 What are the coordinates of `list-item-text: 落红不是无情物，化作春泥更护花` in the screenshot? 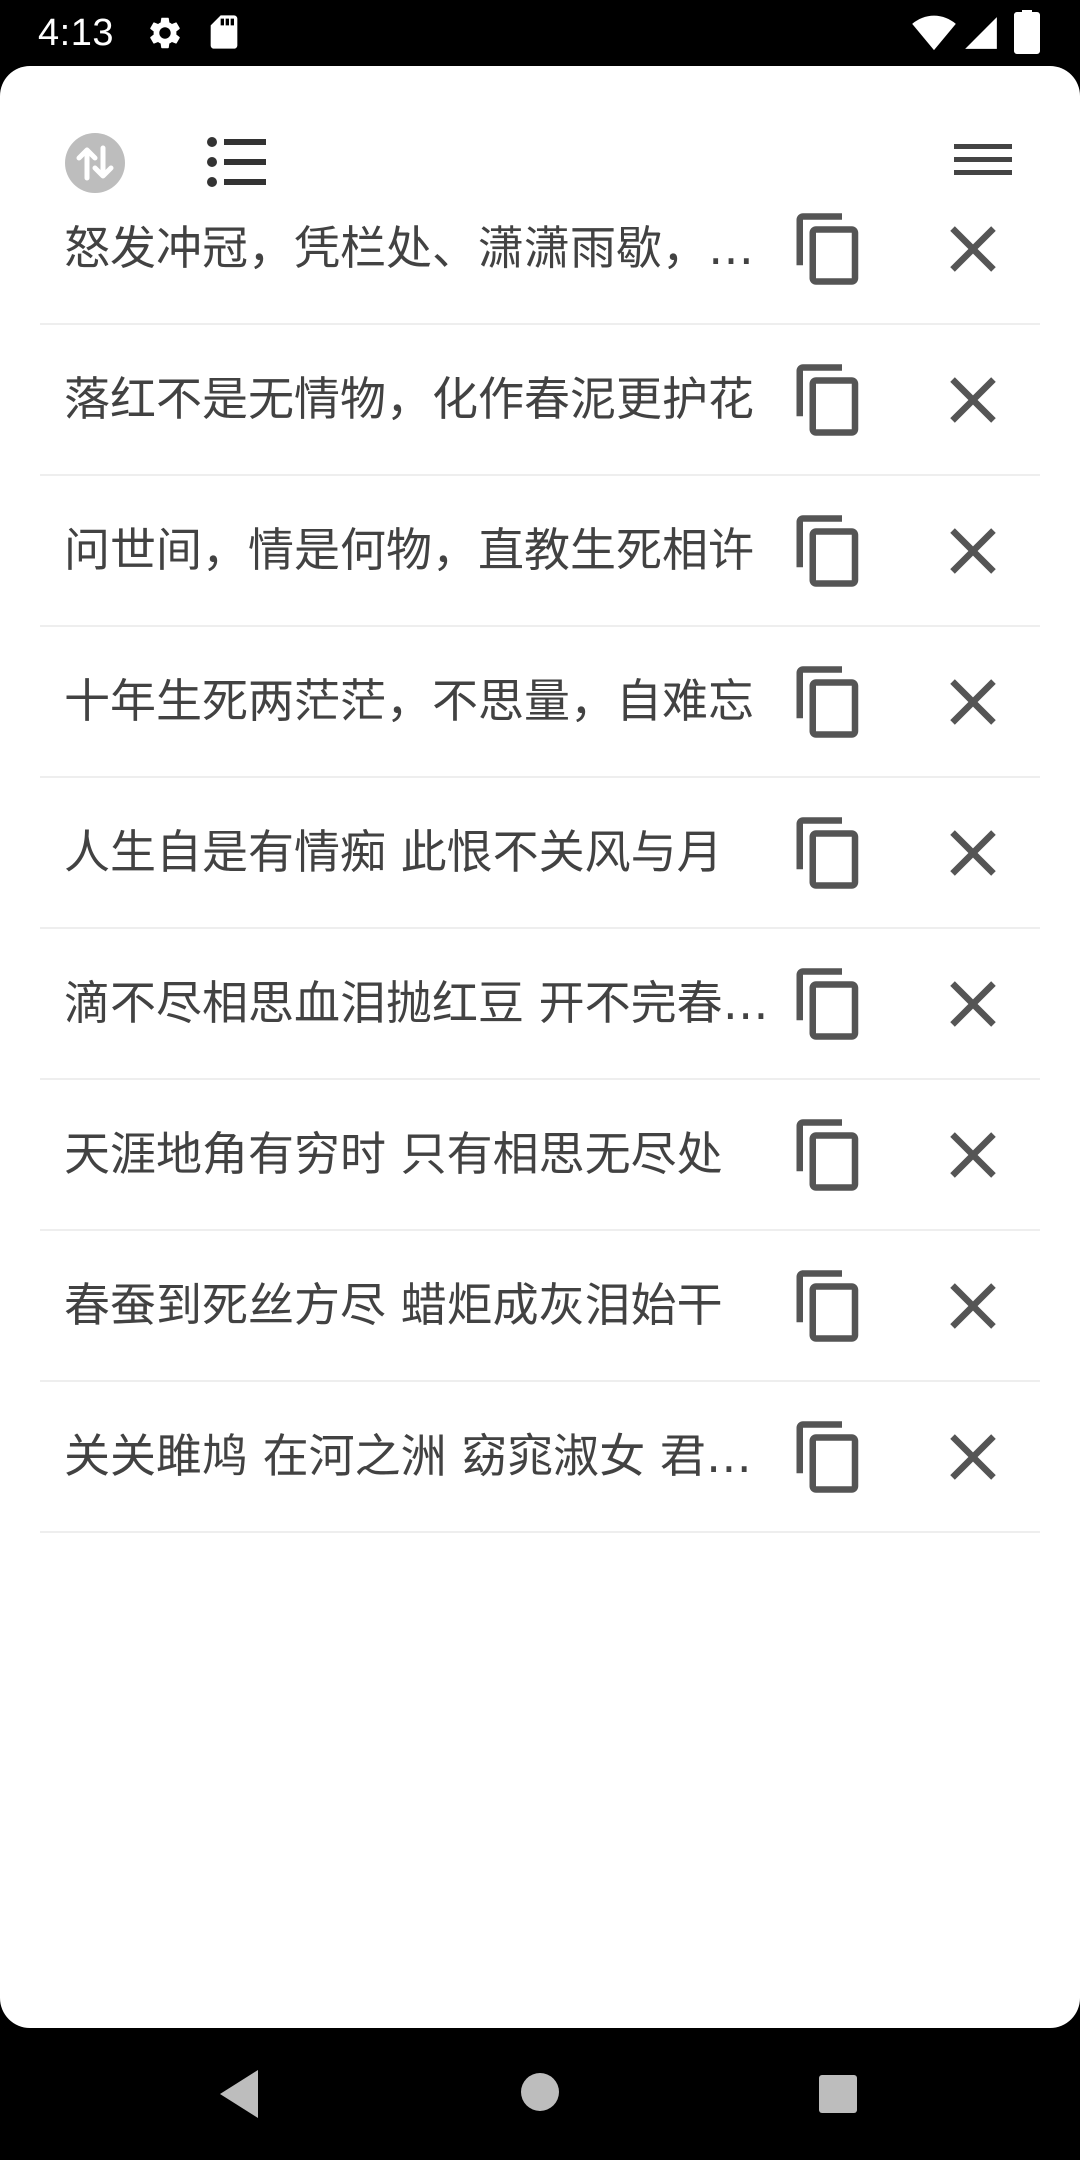 It's located at (424, 399).